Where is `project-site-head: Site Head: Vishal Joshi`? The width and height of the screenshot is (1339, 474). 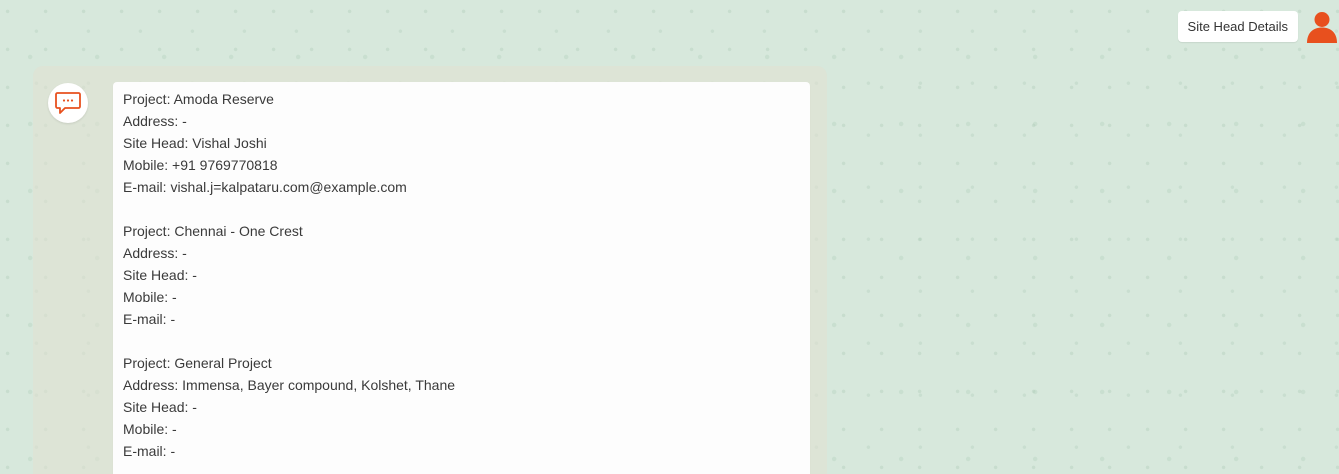 project-site-head: Site Head: Vishal Joshi is located at coordinates (195, 143).